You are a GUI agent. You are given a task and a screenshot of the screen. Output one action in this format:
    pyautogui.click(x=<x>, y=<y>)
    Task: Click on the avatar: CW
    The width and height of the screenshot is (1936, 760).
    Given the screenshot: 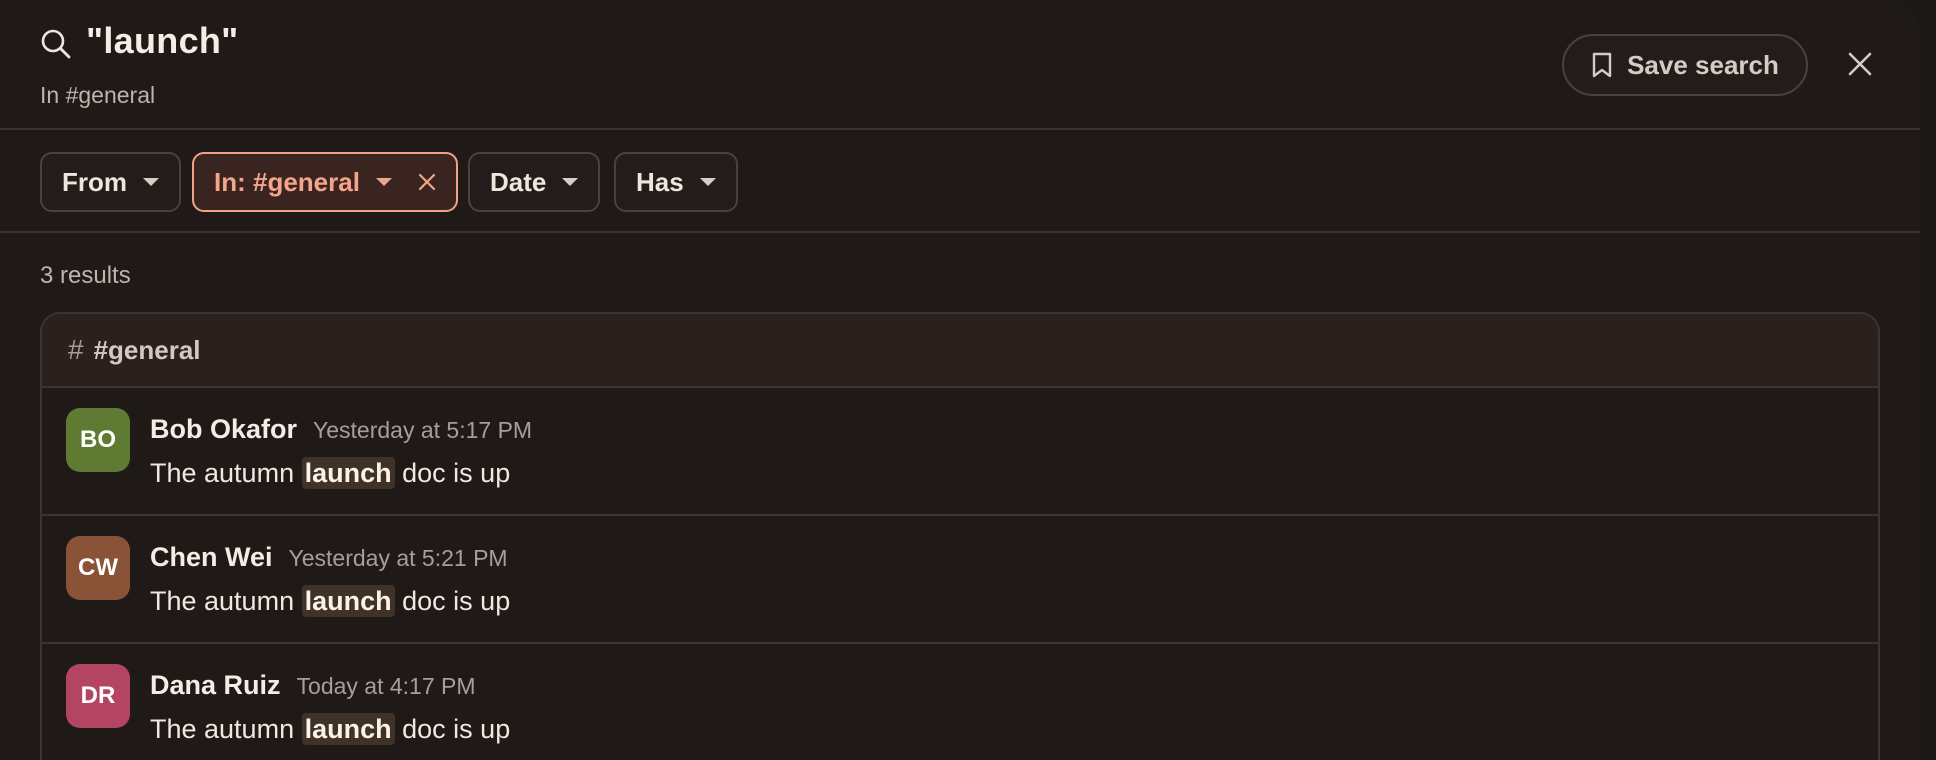 What is the action you would take?
    pyautogui.click(x=98, y=568)
    